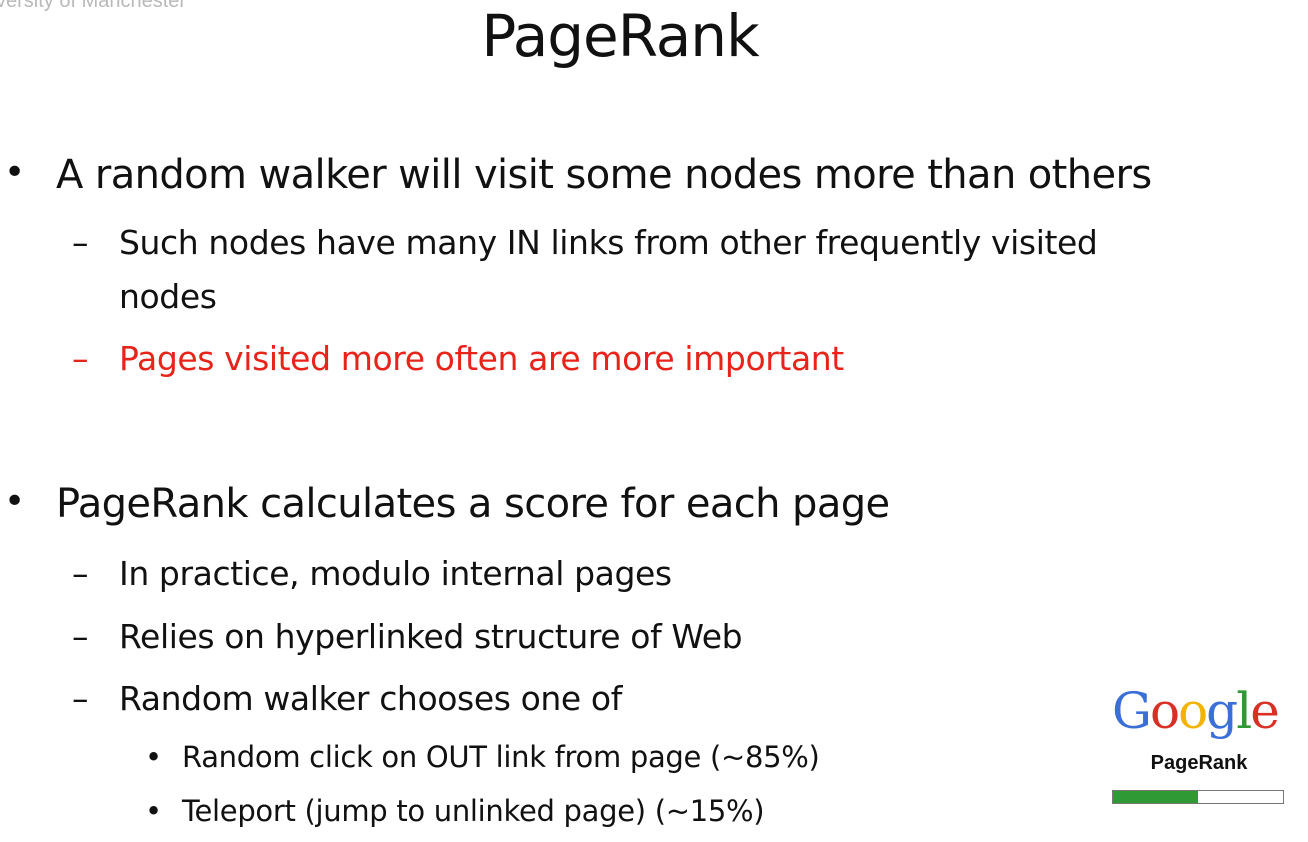 This screenshot has width=1308, height=842. I want to click on sub-sub-bullet-text: Teleport (jump to unlinked page) (~15%), so click(473, 811).